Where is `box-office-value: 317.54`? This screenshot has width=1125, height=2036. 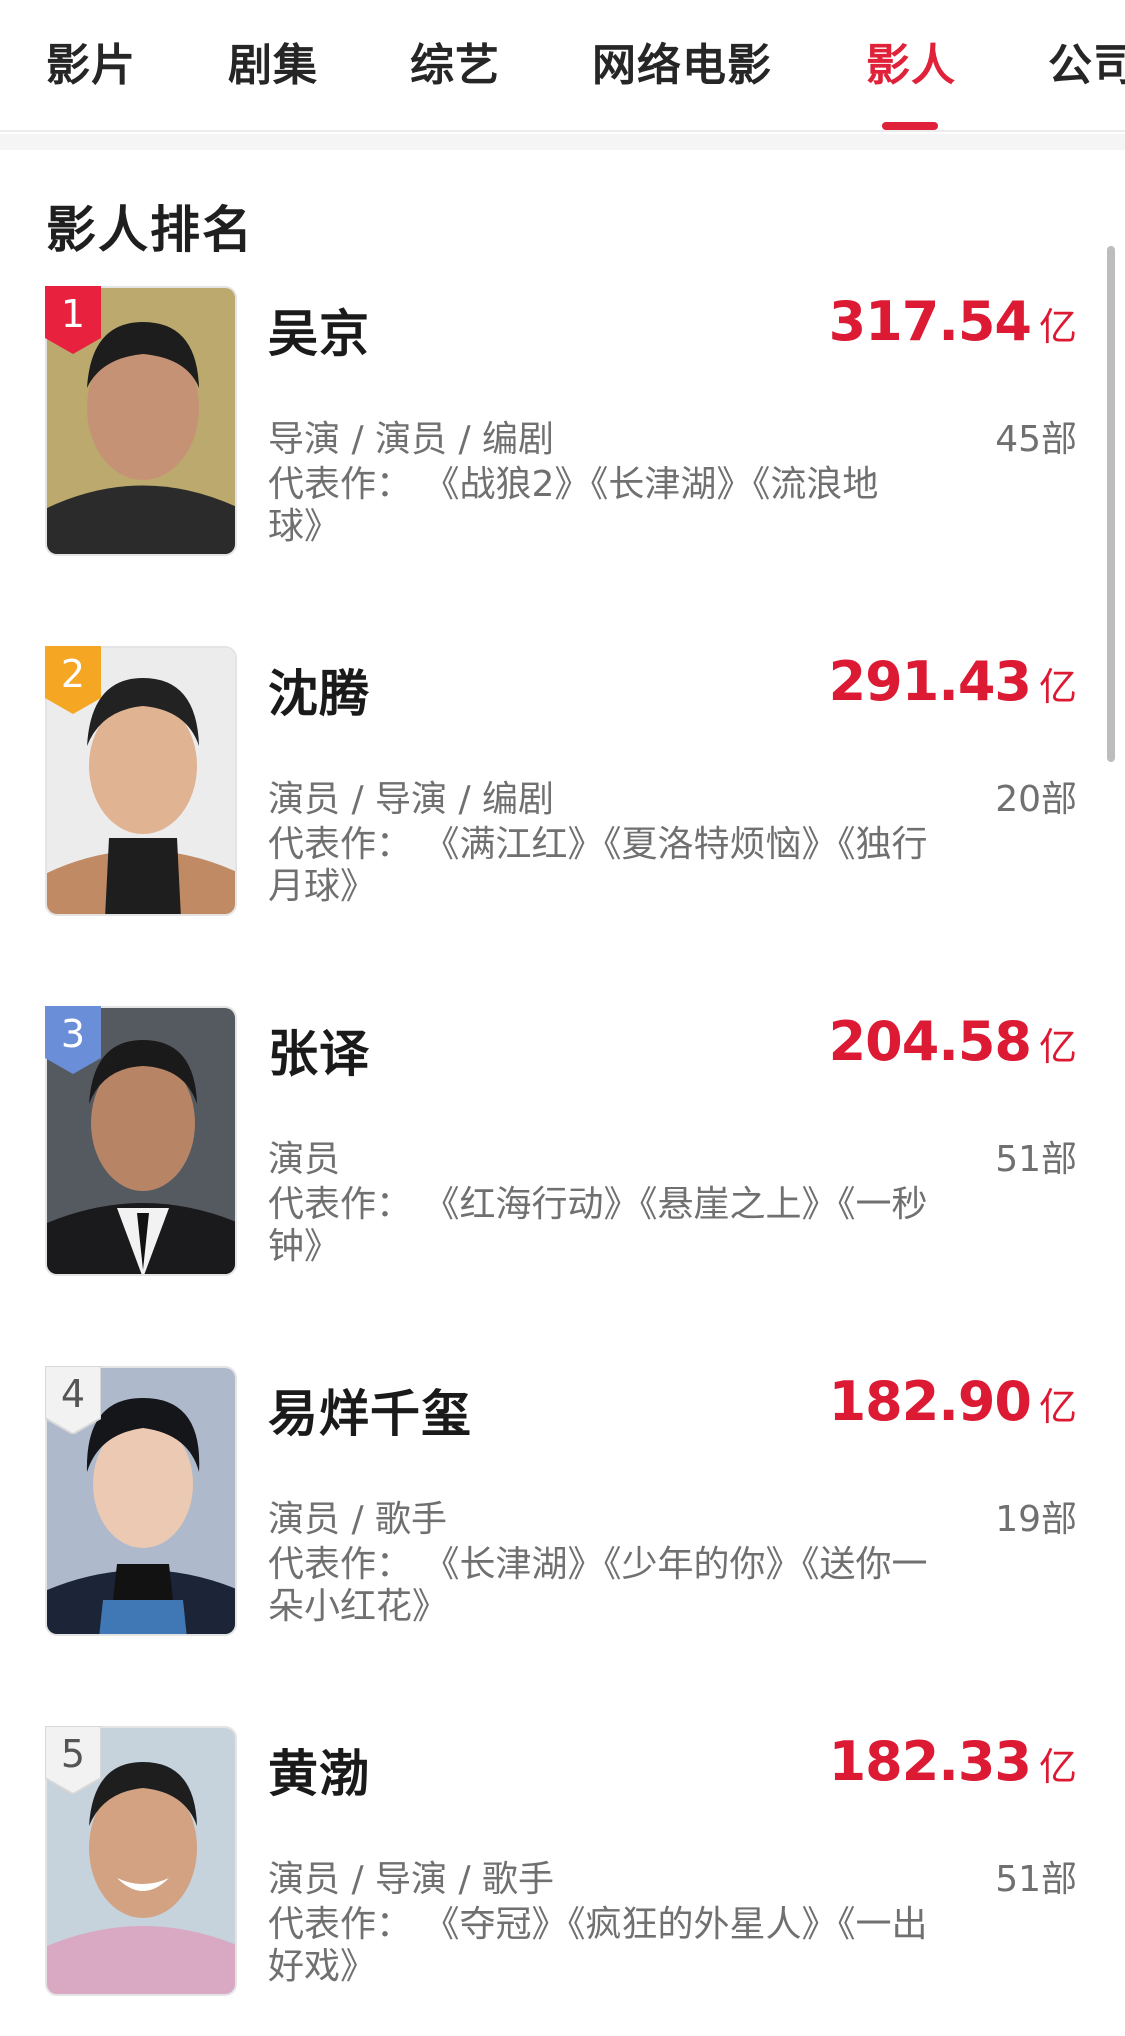
box-office-value: 317.54 is located at coordinates (930, 321).